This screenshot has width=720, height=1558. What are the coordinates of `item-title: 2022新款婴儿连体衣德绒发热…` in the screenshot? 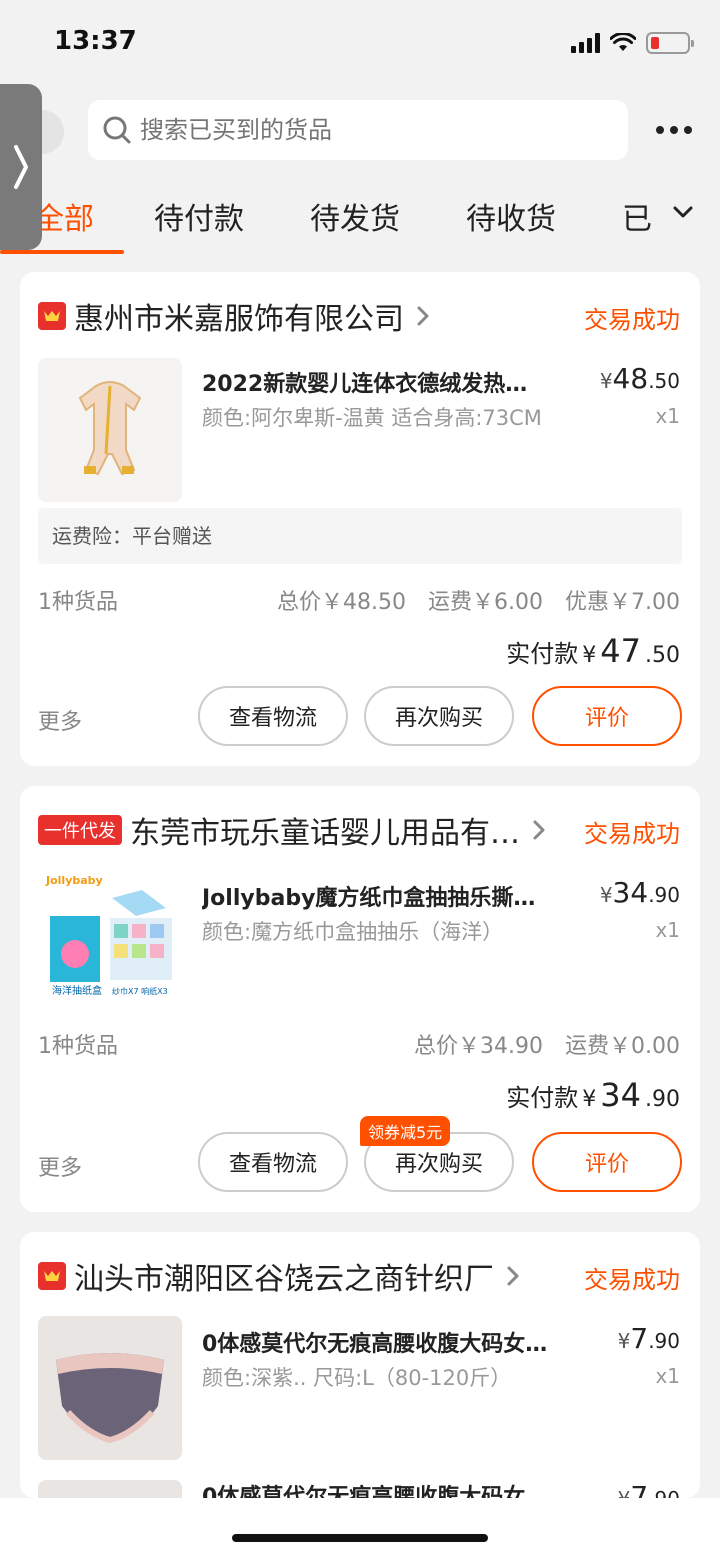 It's located at (382, 382).